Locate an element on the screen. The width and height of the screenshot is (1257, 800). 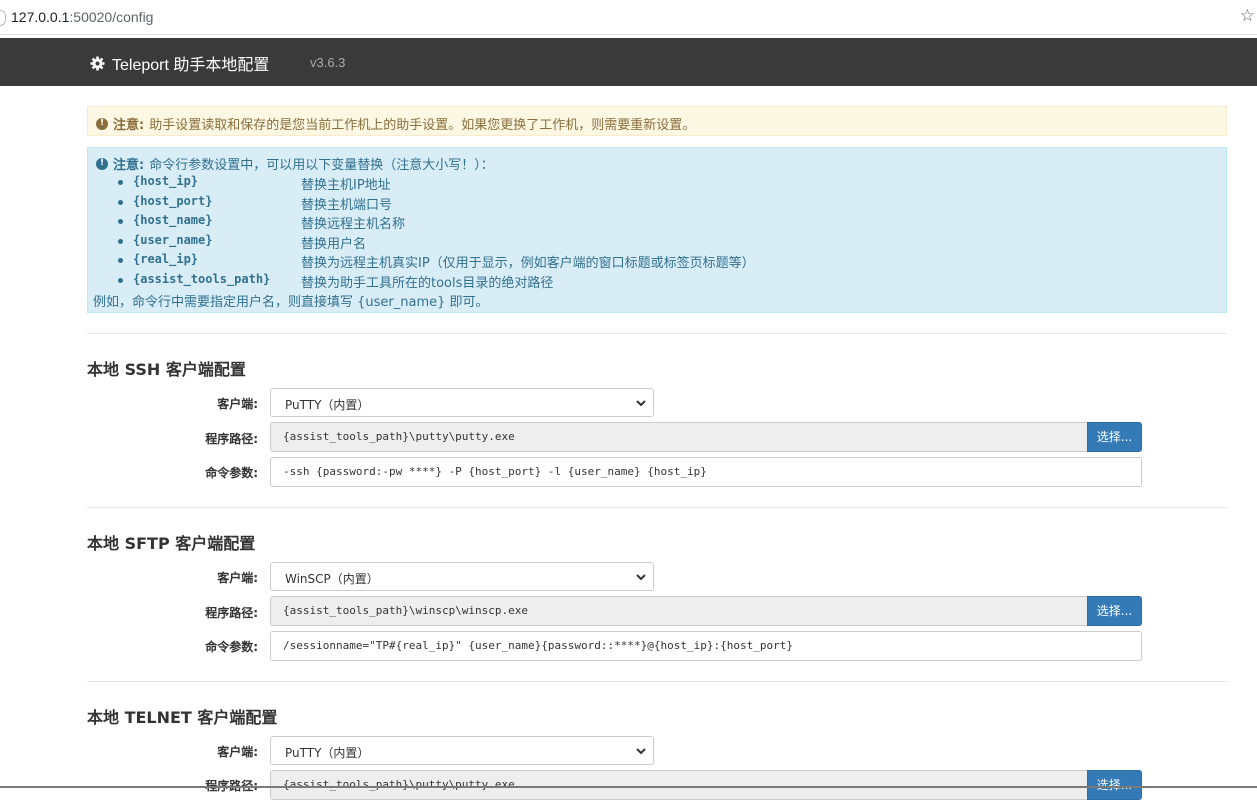
address-bar: 127.0.0.1:50020/config ☆ is located at coordinates (628, 17).